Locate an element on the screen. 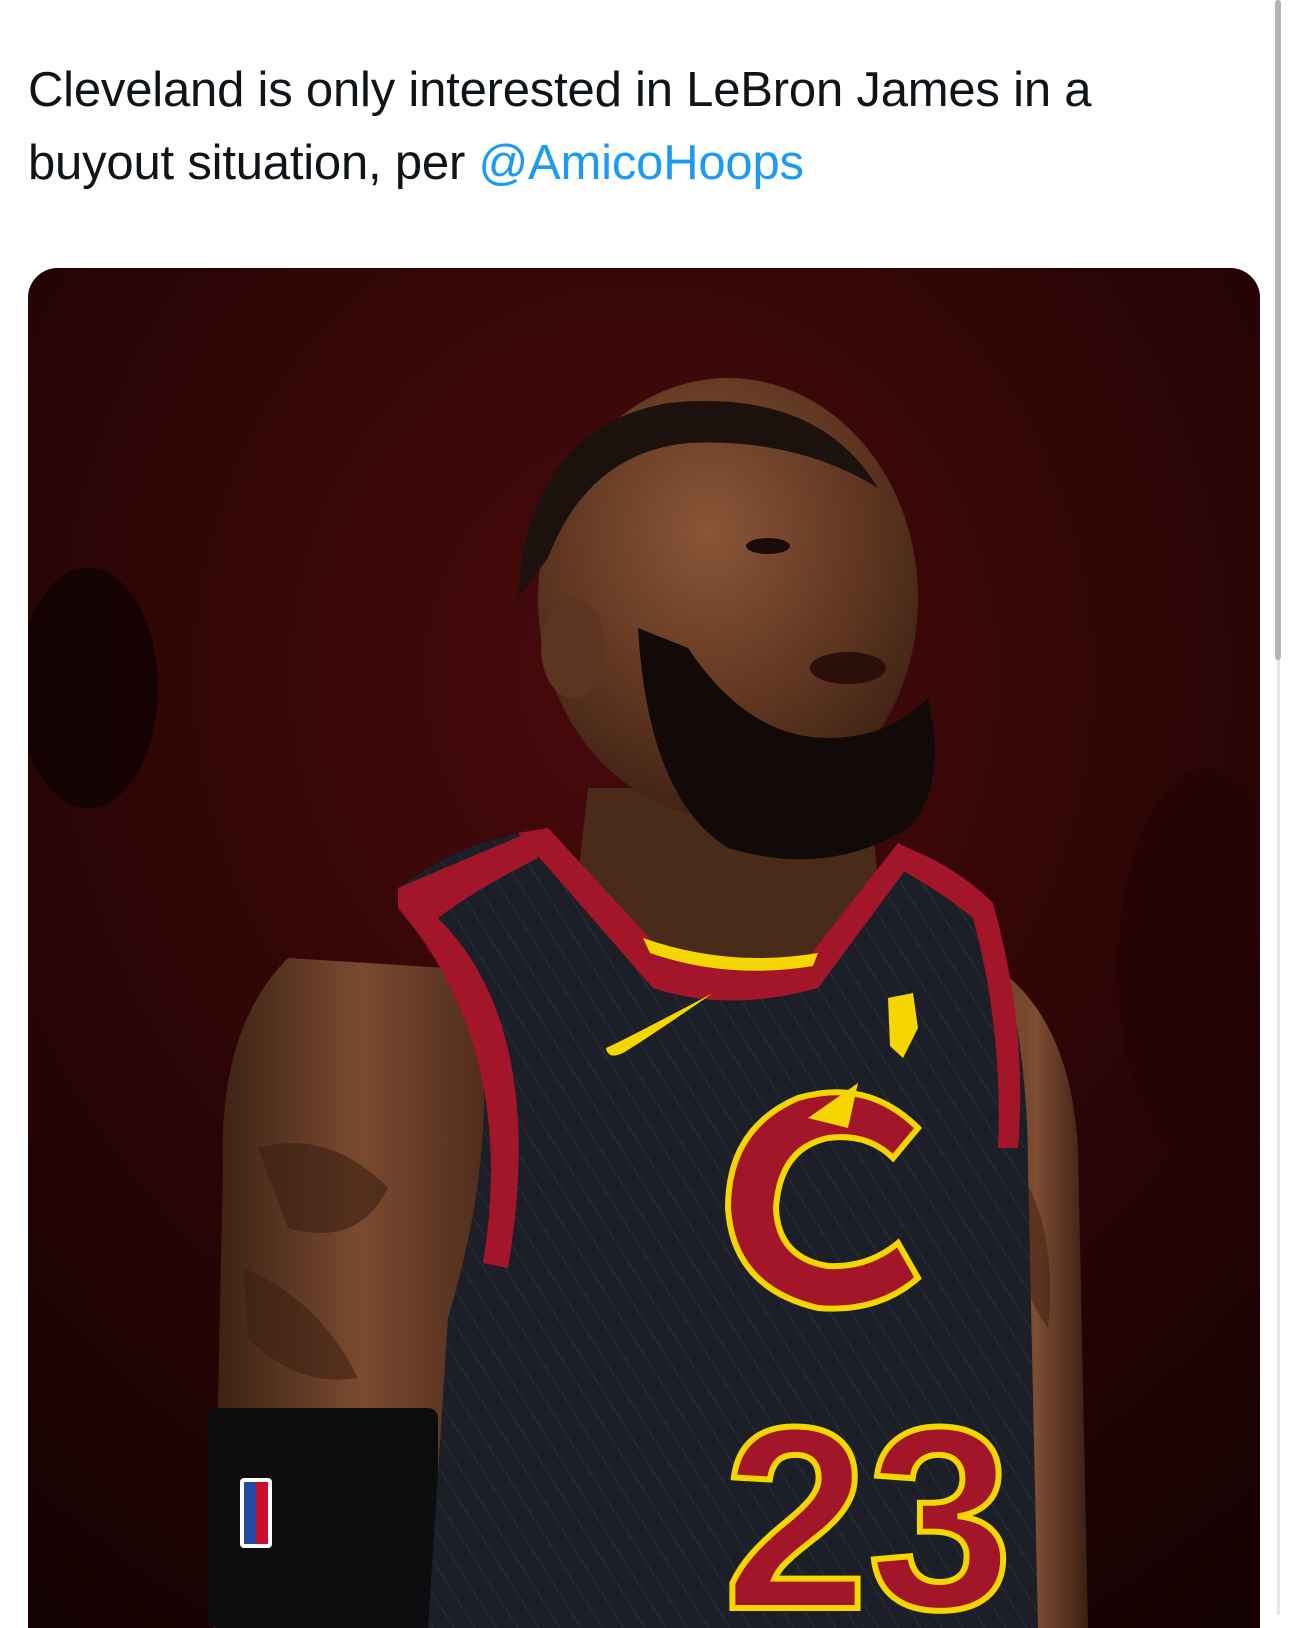 This screenshot has height=1628, width=1290. mention-link: @AmicoHoops is located at coordinates (642, 163).